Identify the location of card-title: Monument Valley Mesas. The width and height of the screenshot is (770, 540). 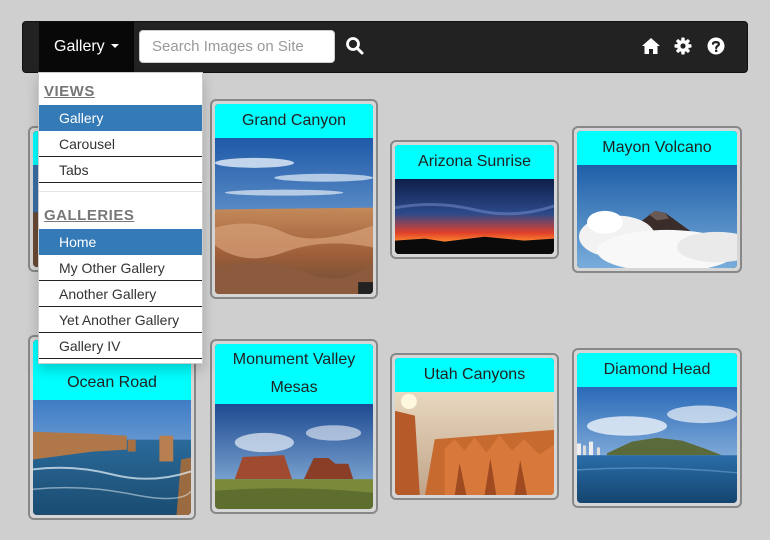
(294, 374).